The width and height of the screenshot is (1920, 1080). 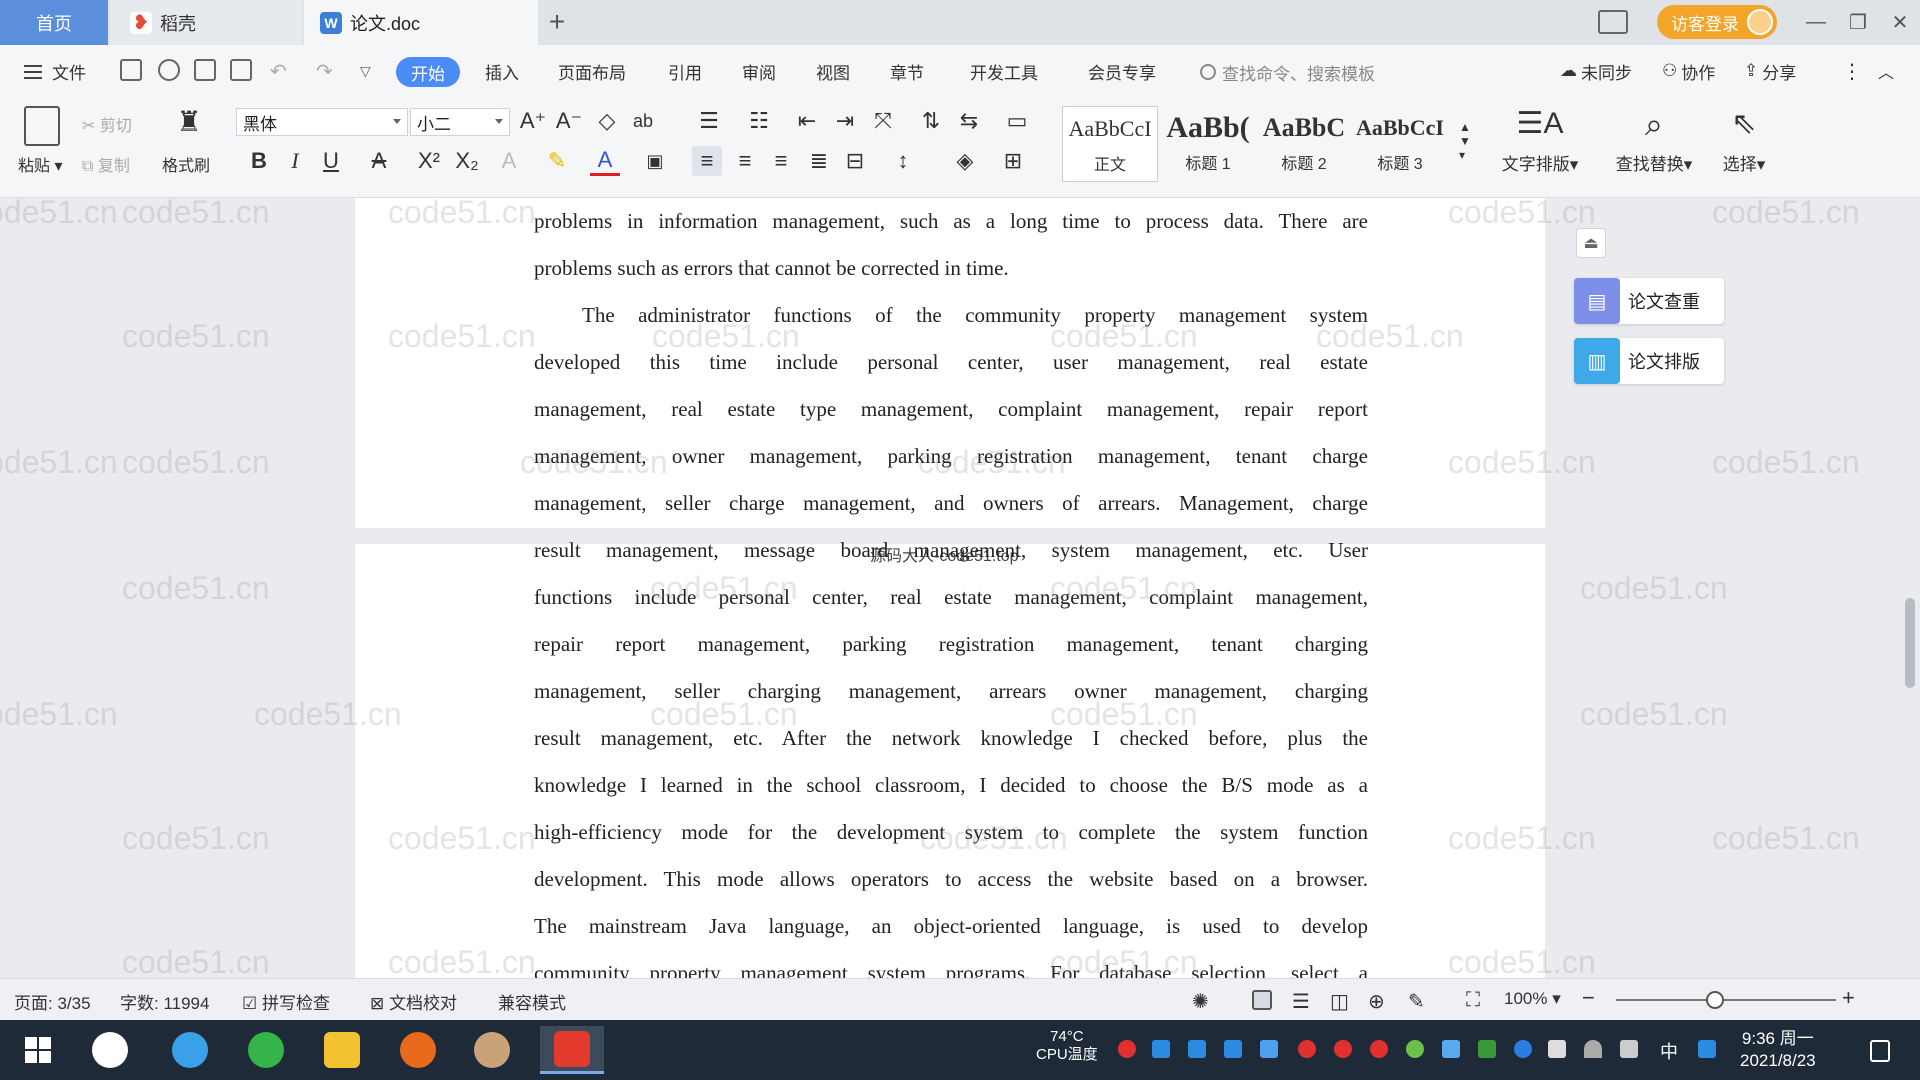 I want to click on battery-icon, so click(x=1557, y=1049).